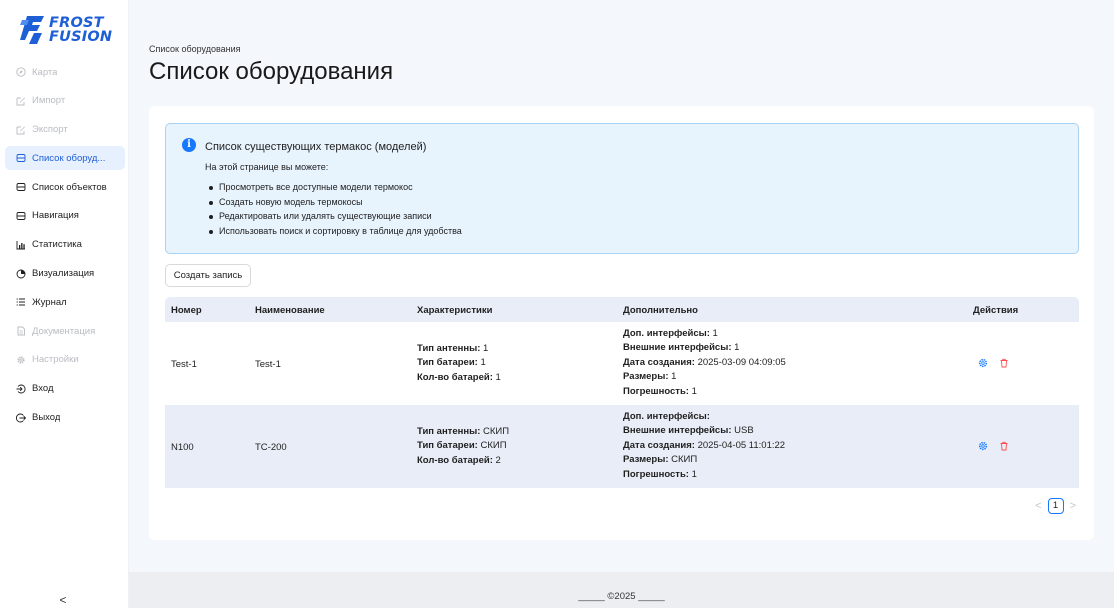  What do you see at coordinates (208, 275) in the screenshot?
I see `create-record-button: Создать запись` at bounding box center [208, 275].